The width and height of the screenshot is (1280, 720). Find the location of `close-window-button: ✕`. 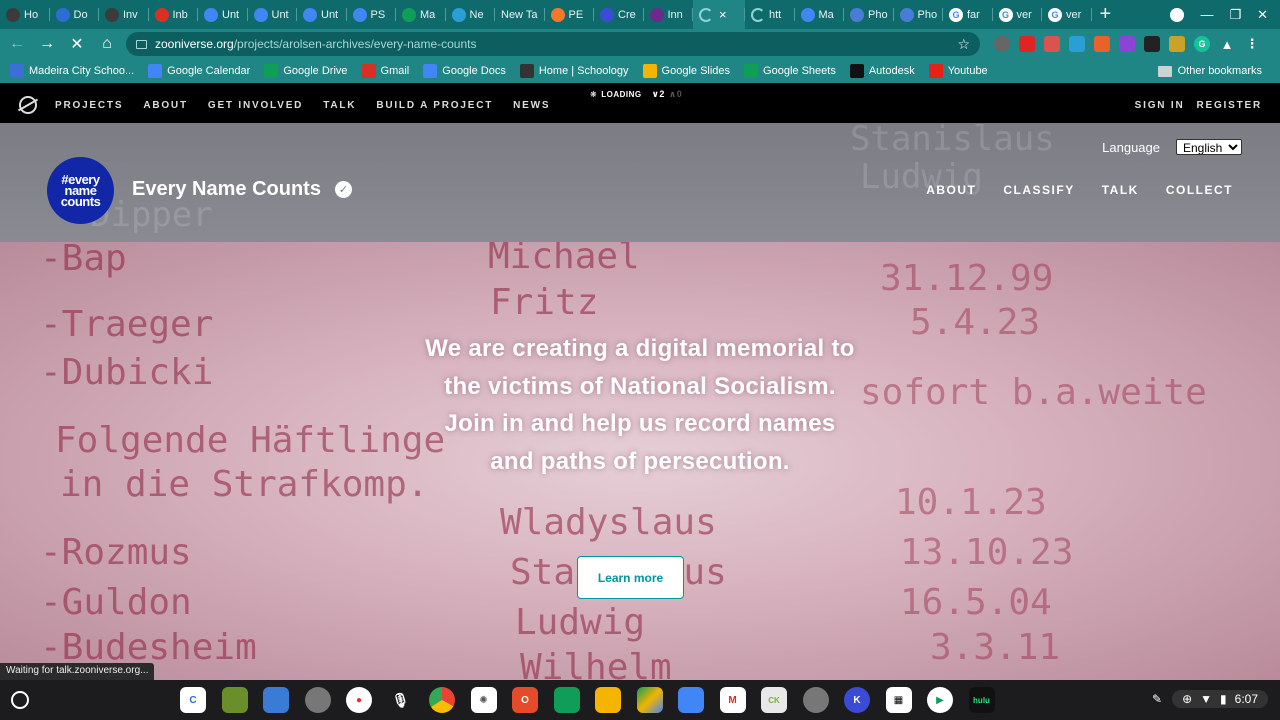

close-window-button: ✕ is located at coordinates (1262, 15).